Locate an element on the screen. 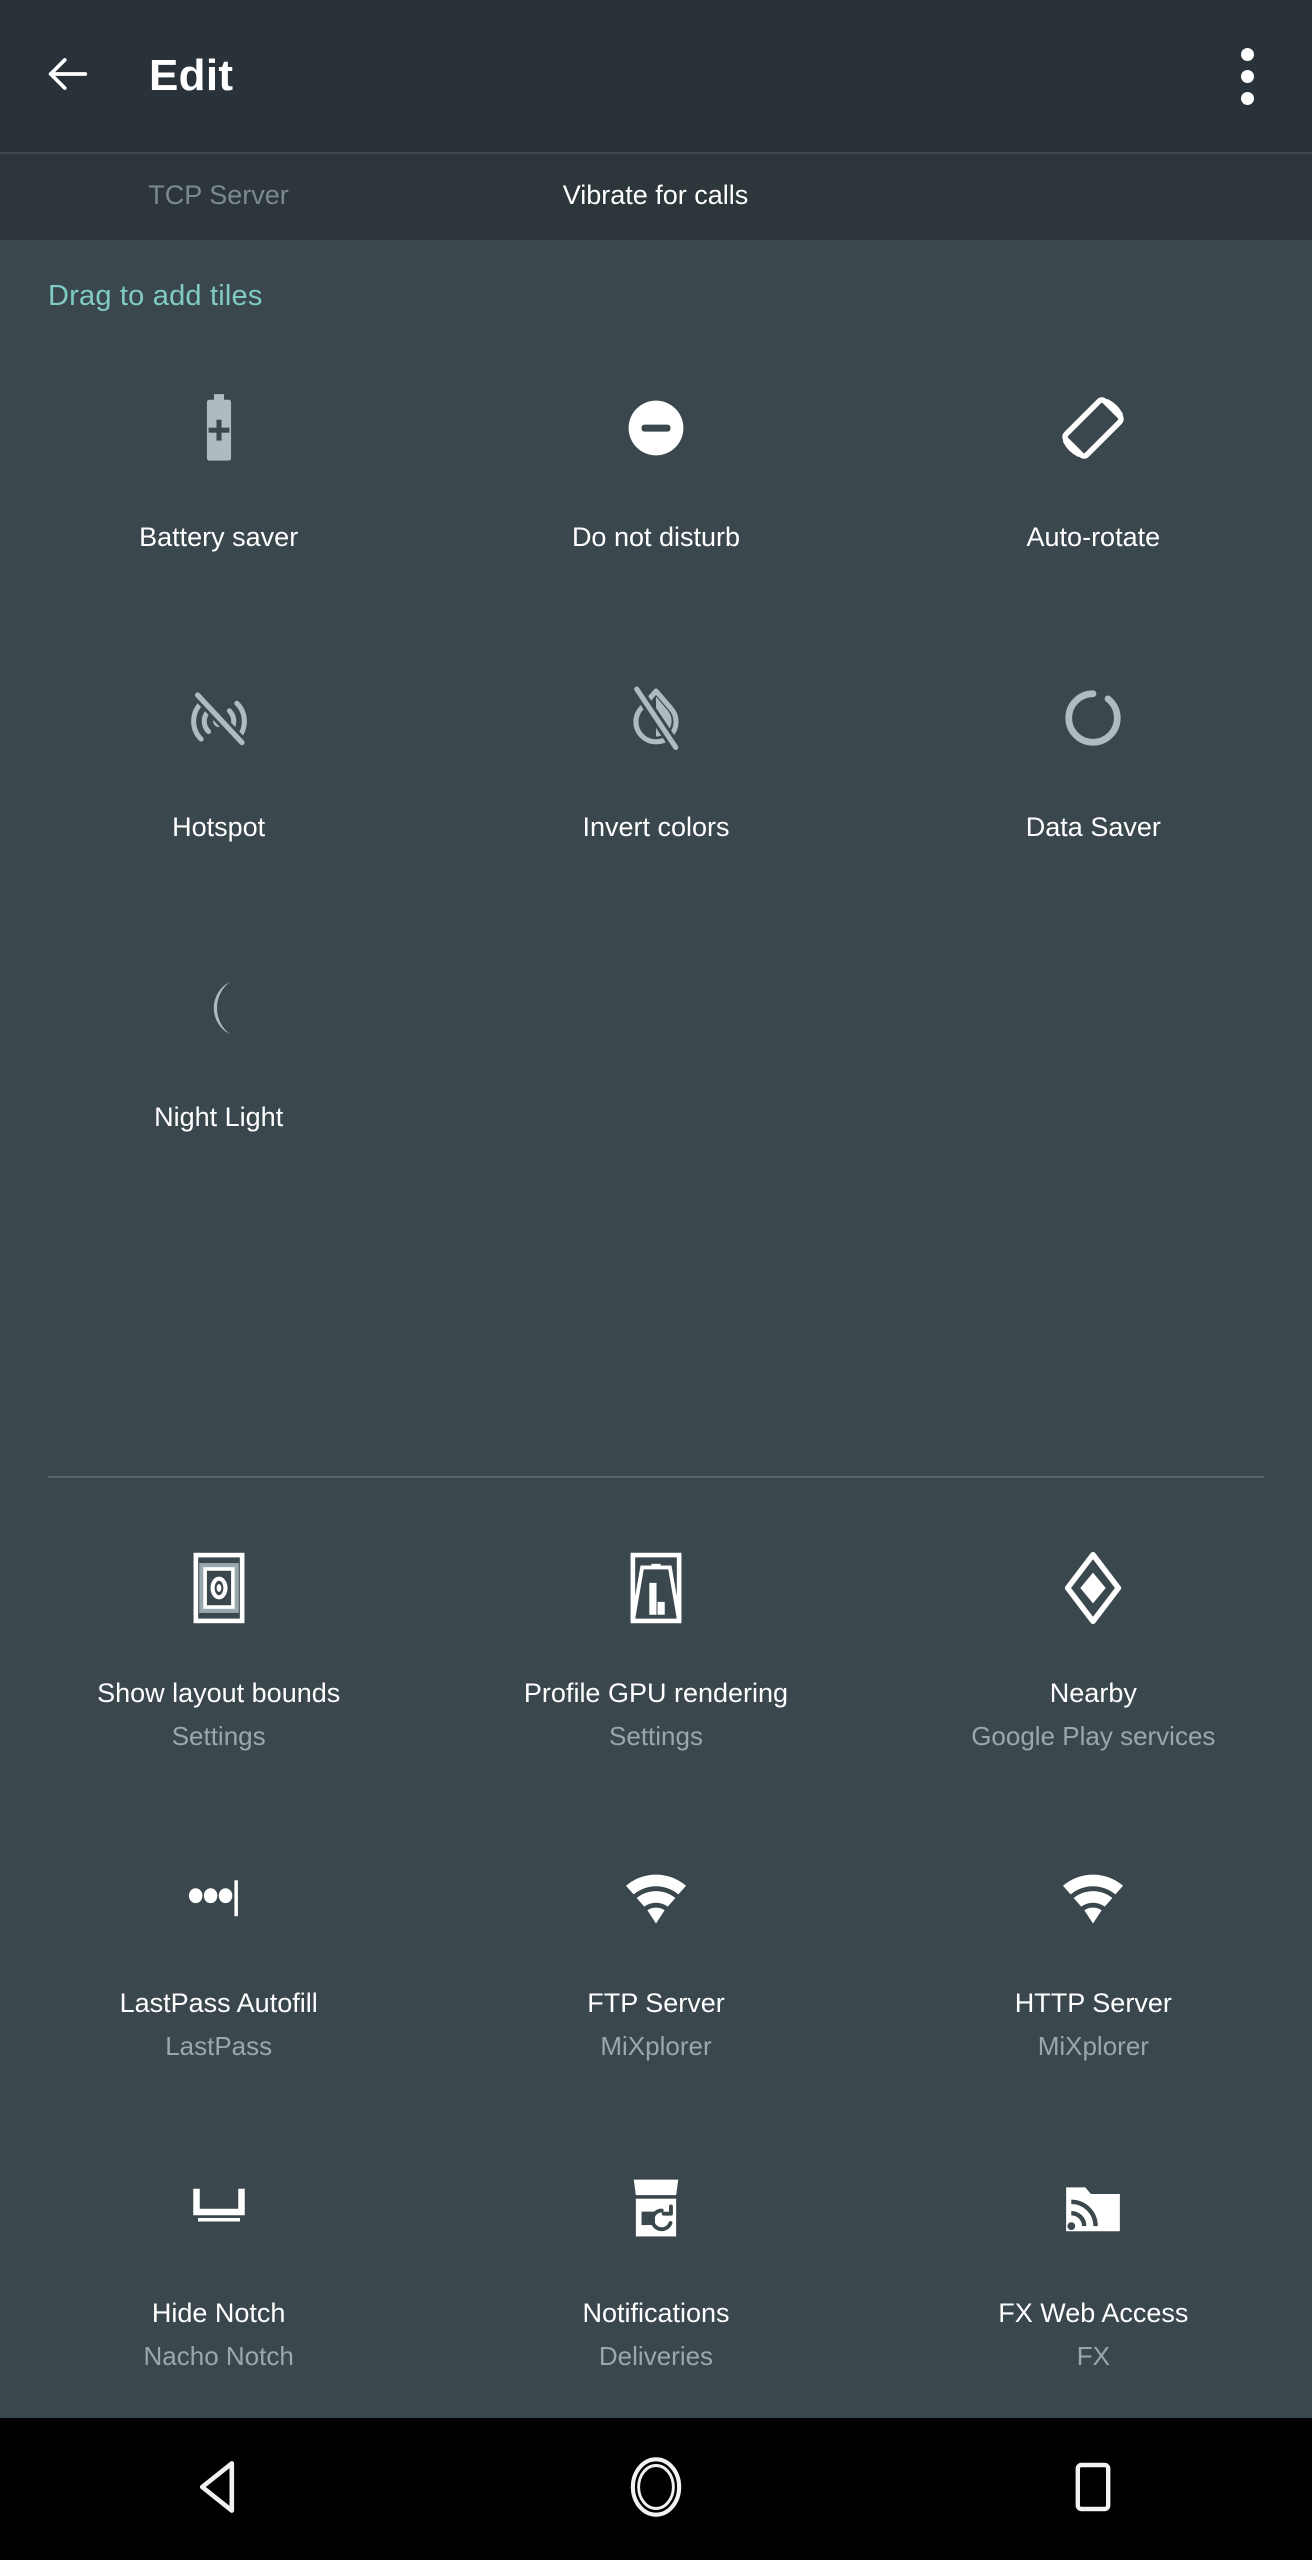 The width and height of the screenshot is (1312, 2560). nav-back-button is located at coordinates (219, 2489).